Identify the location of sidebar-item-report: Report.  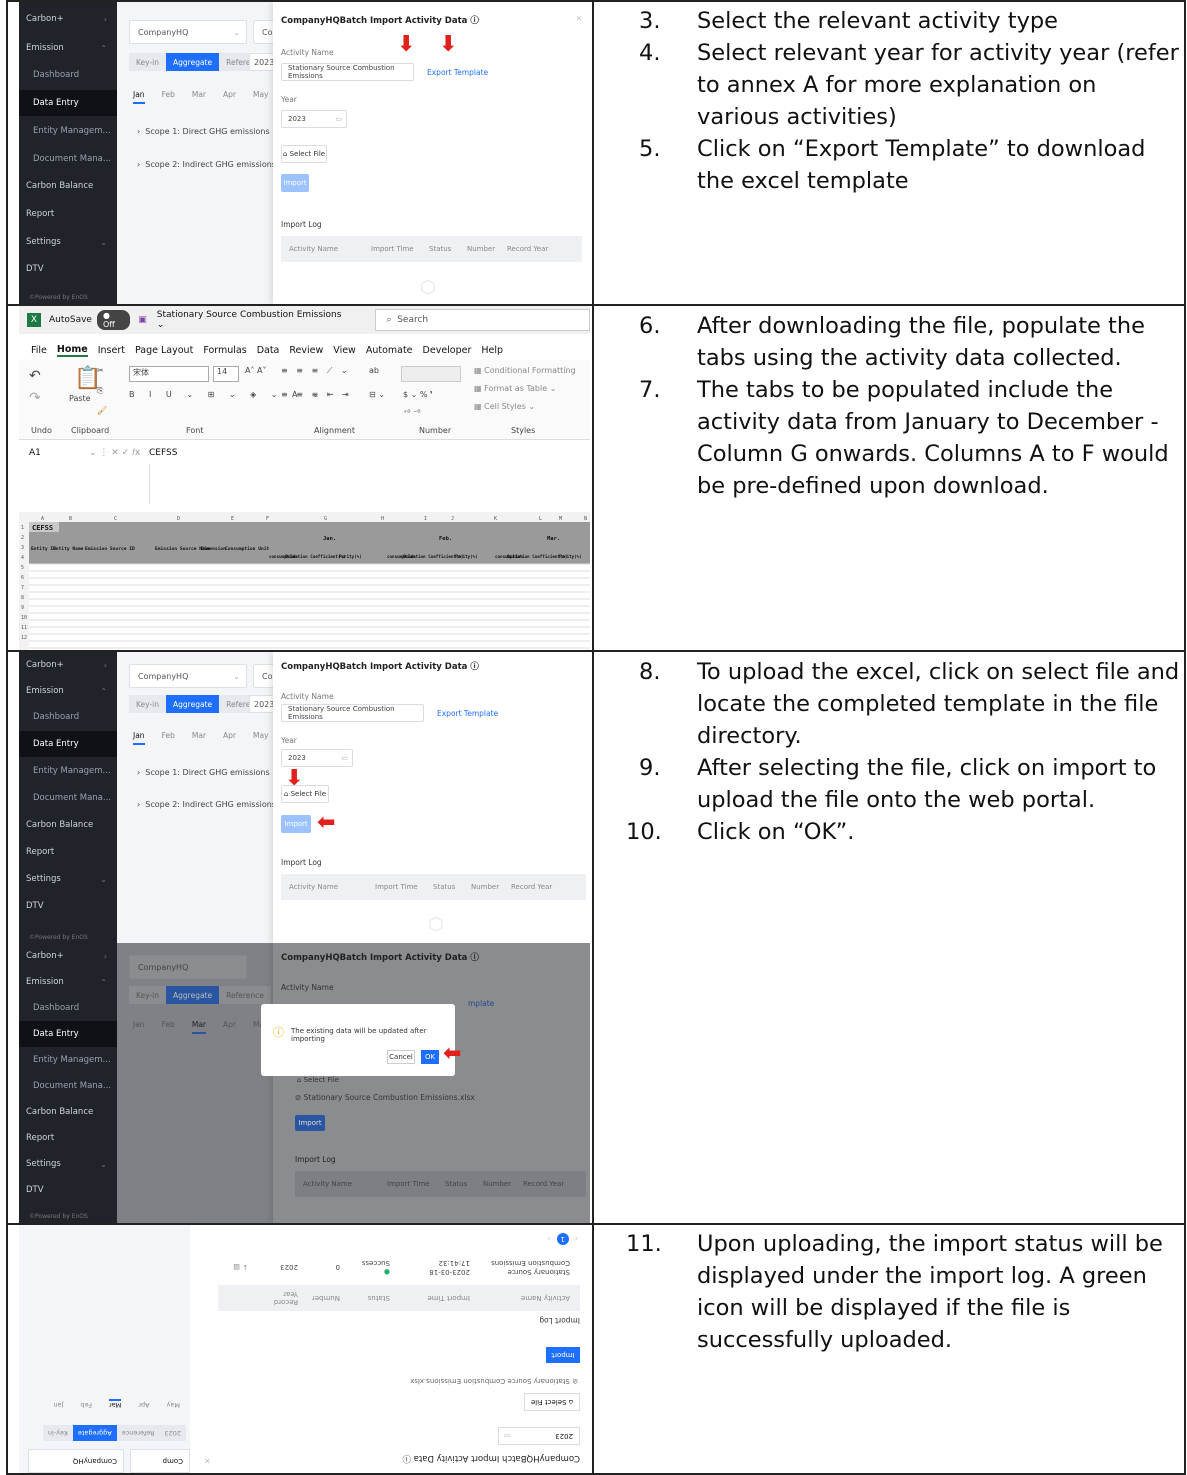
(68, 852).